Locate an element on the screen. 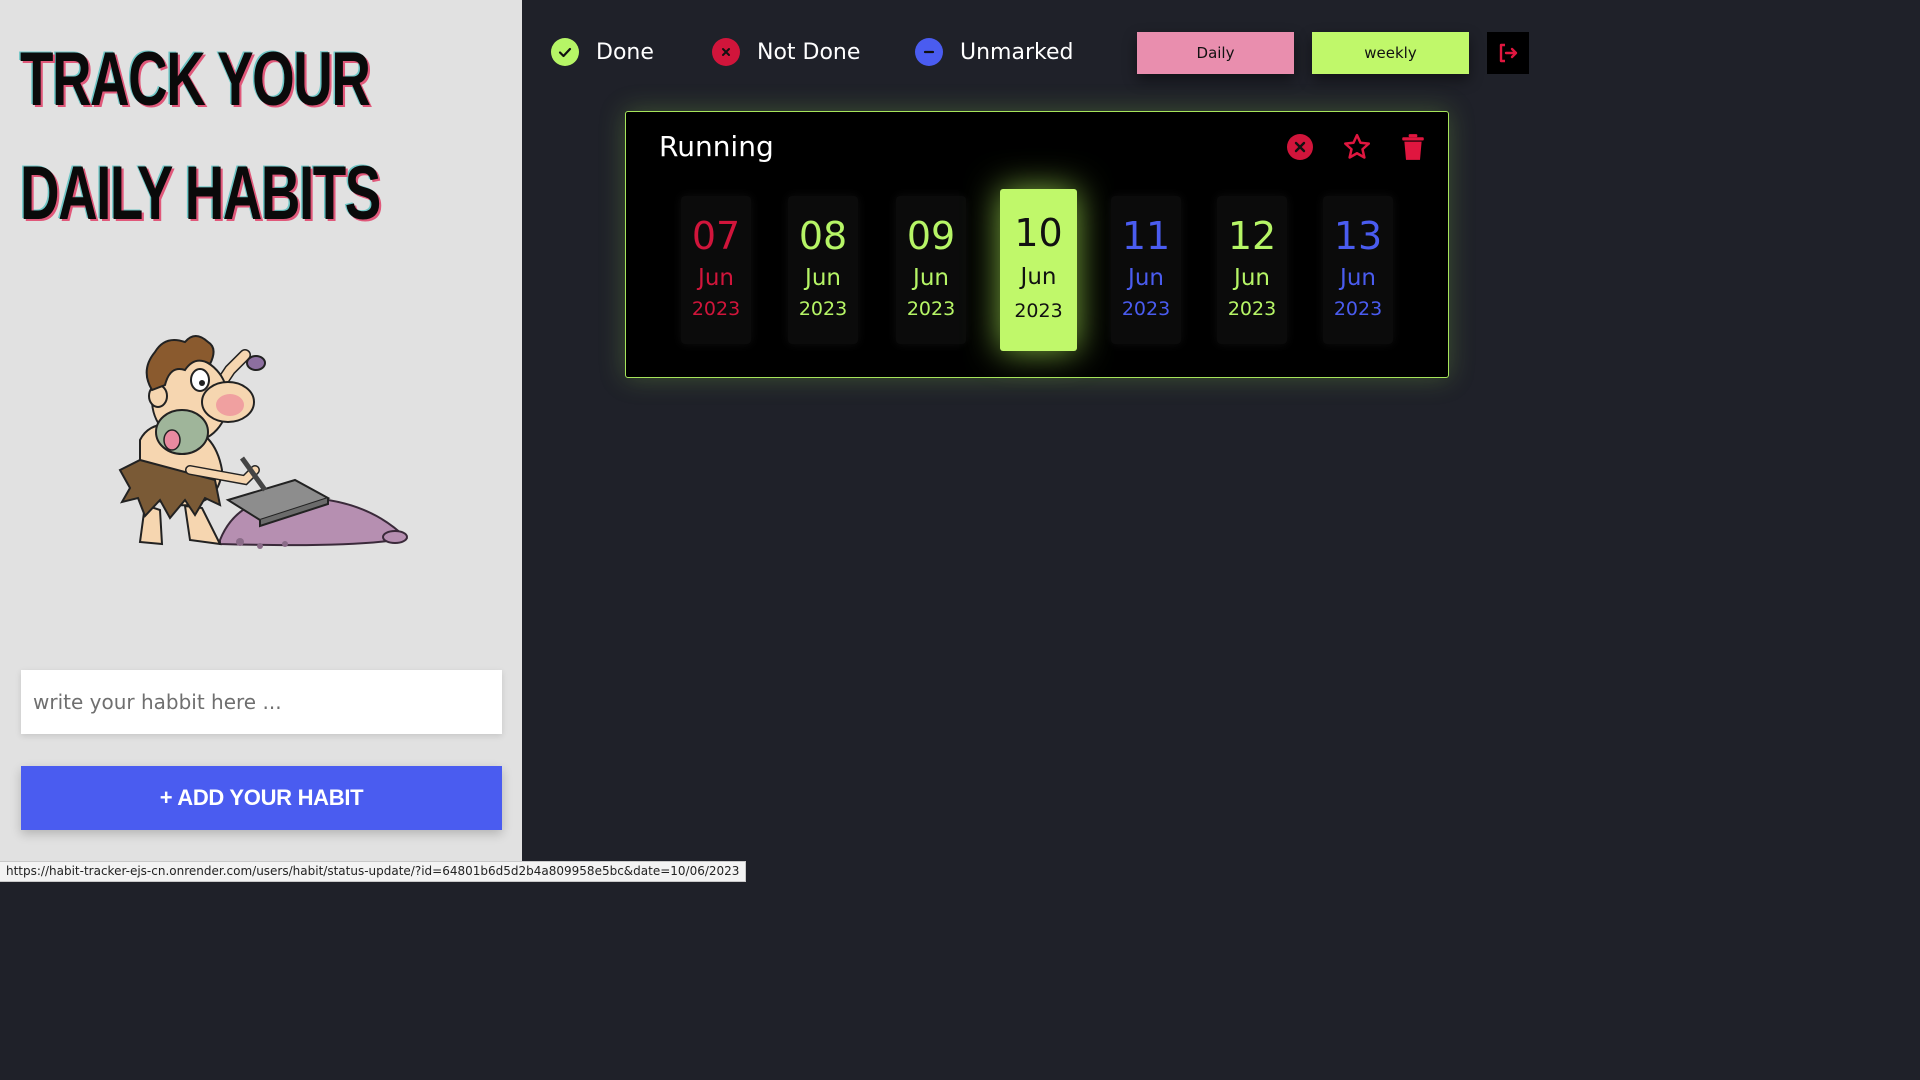  legend-done: Done is located at coordinates (602, 52).